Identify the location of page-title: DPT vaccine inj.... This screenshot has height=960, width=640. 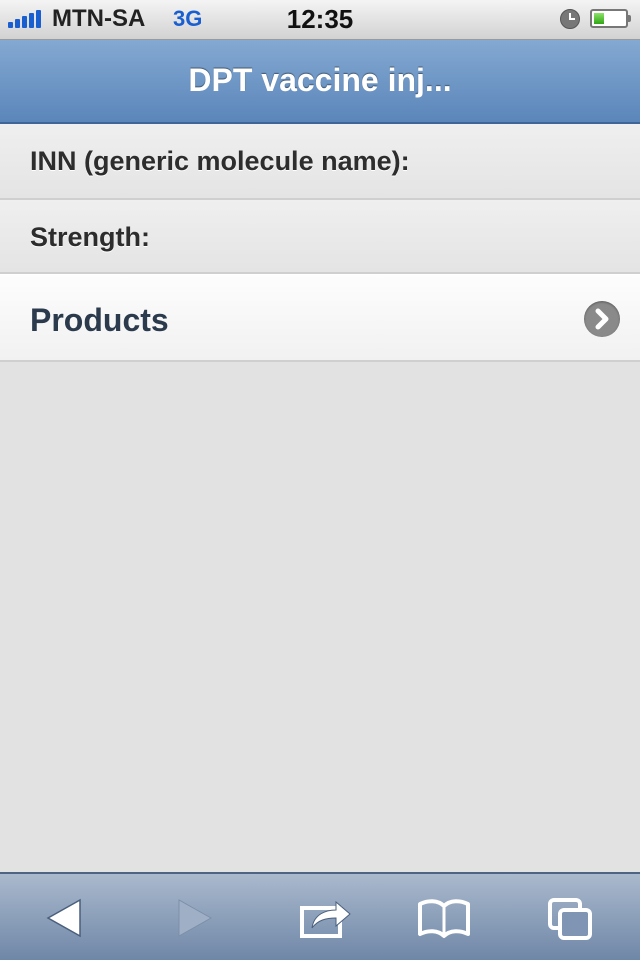
(320, 80).